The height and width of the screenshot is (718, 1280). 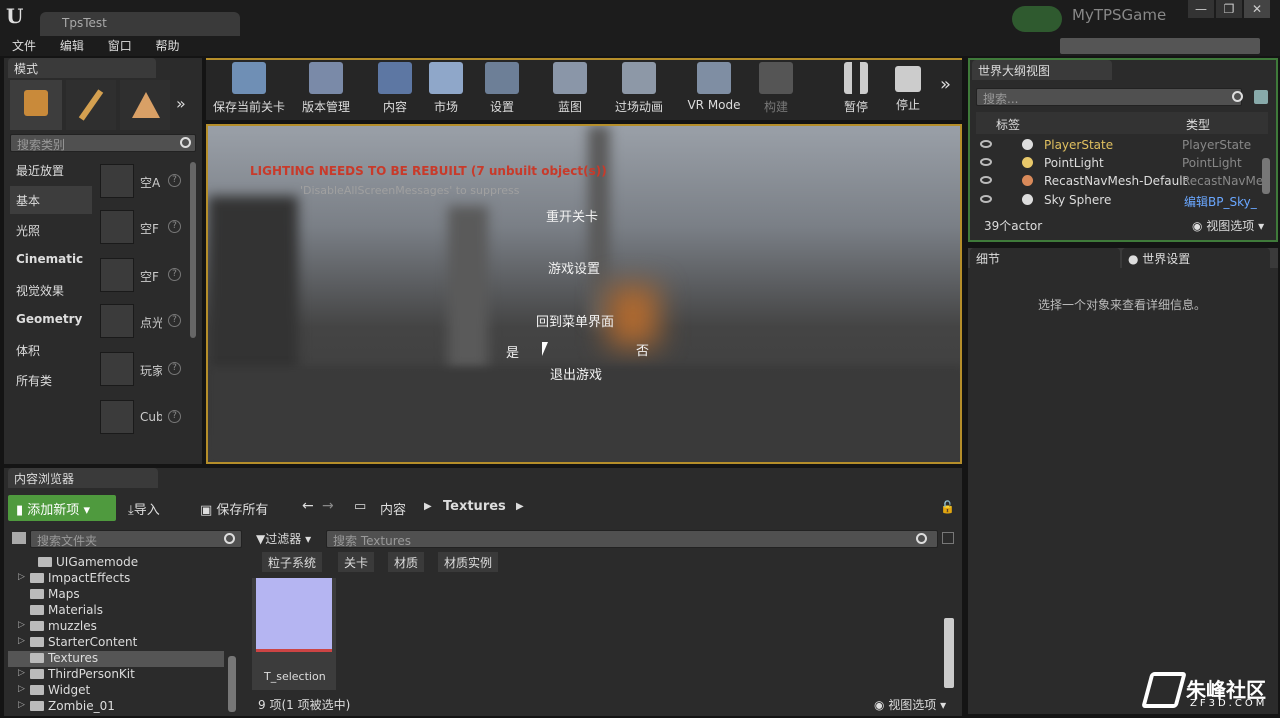 What do you see at coordinates (1125, 200) in the screenshot?
I see `outliner-row: Sky Sphere 编辑BP_Sky_` at bounding box center [1125, 200].